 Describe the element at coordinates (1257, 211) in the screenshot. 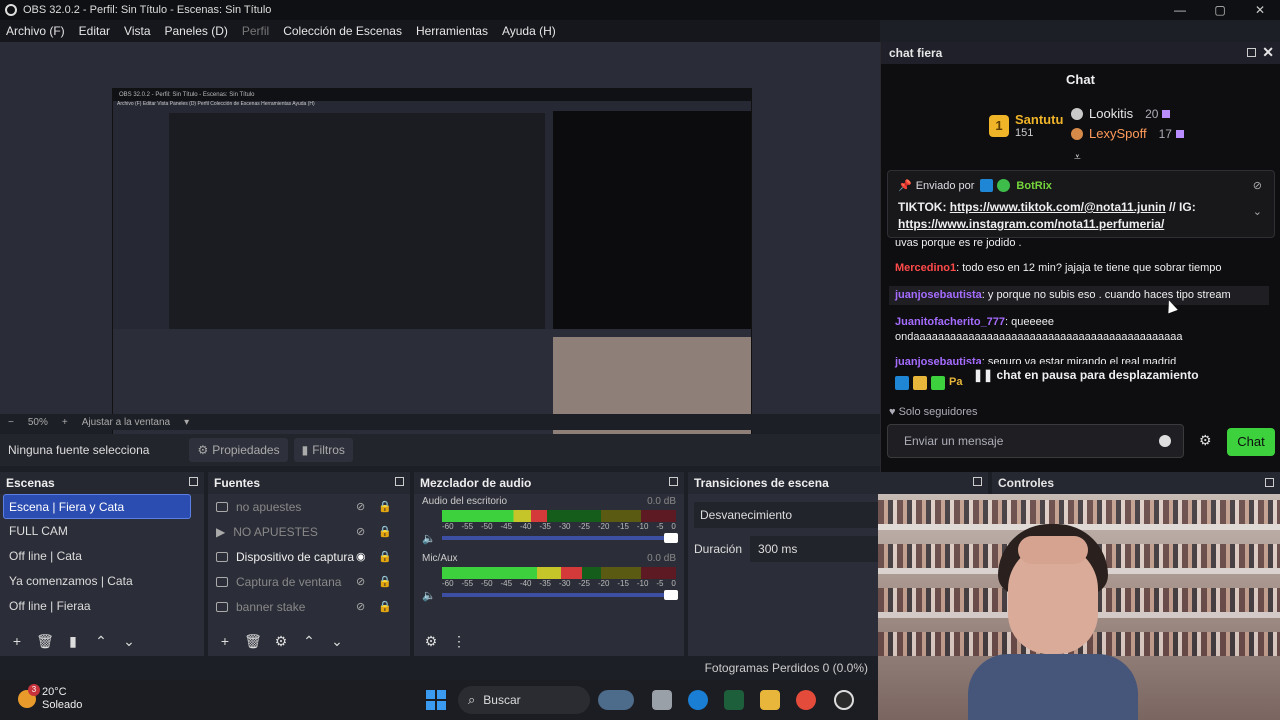

I see `expand-pinned-icon: ⌄` at that location.